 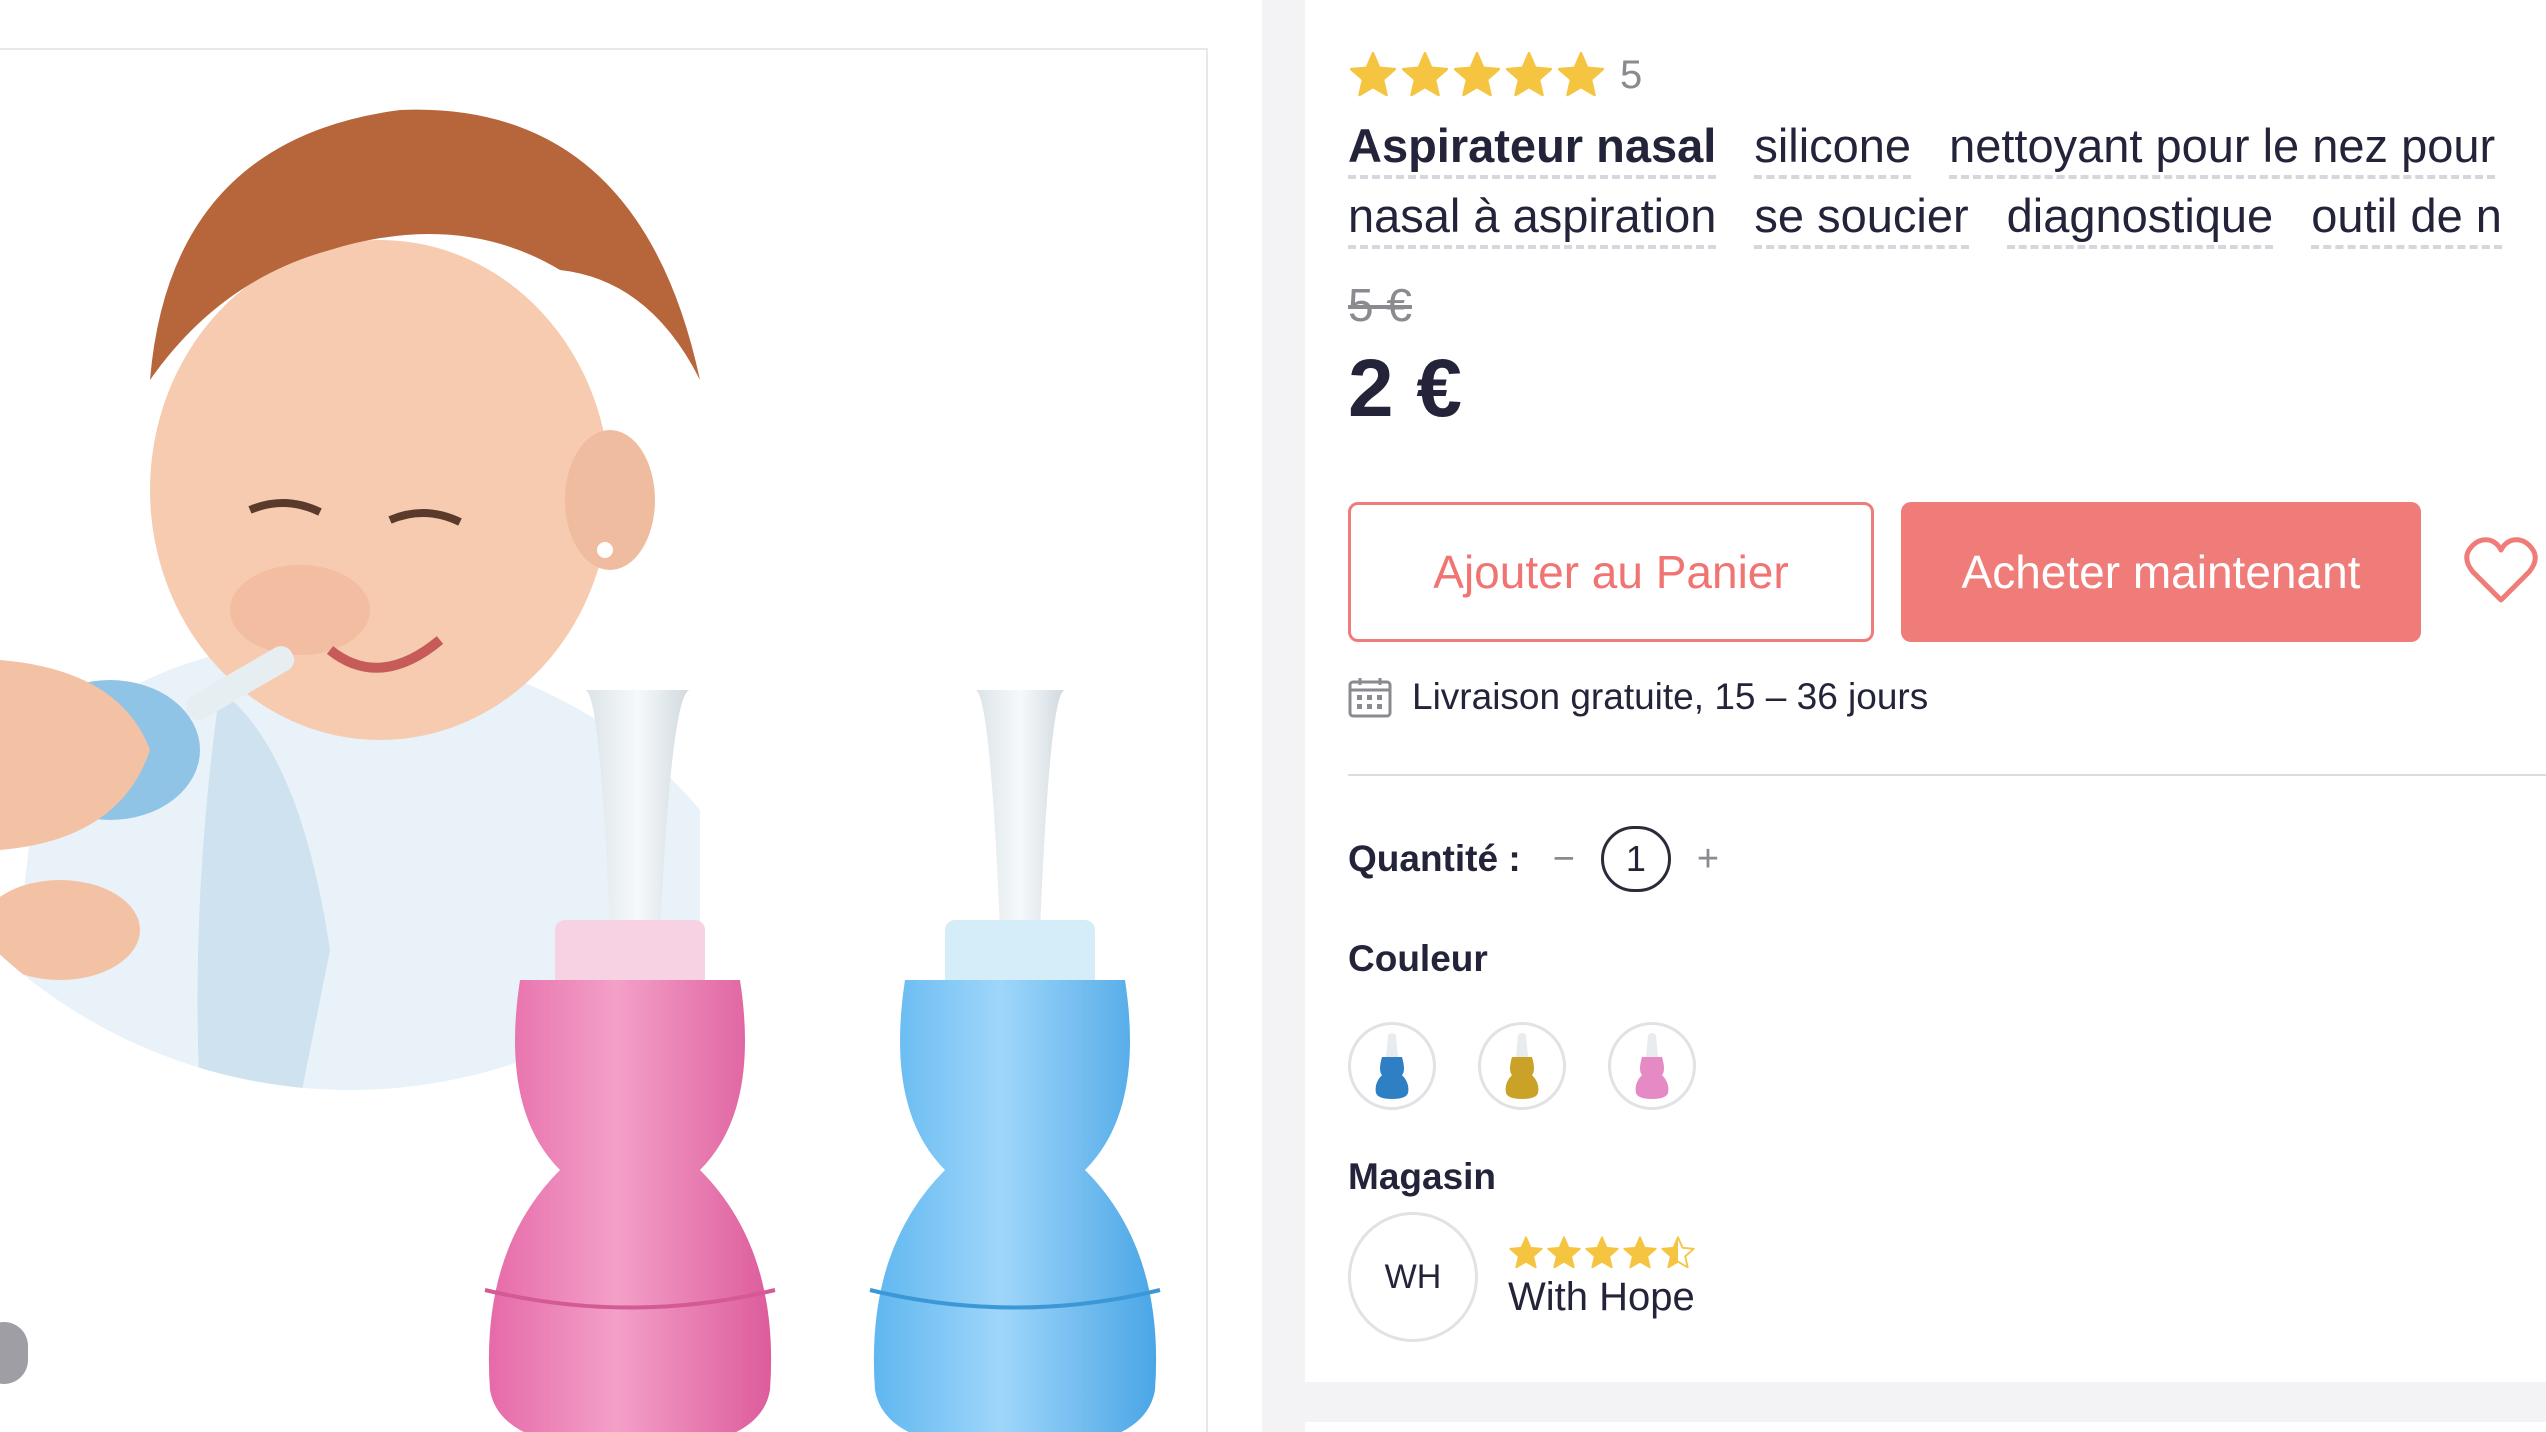 I want to click on original-price: 5 €, so click(x=1380, y=305).